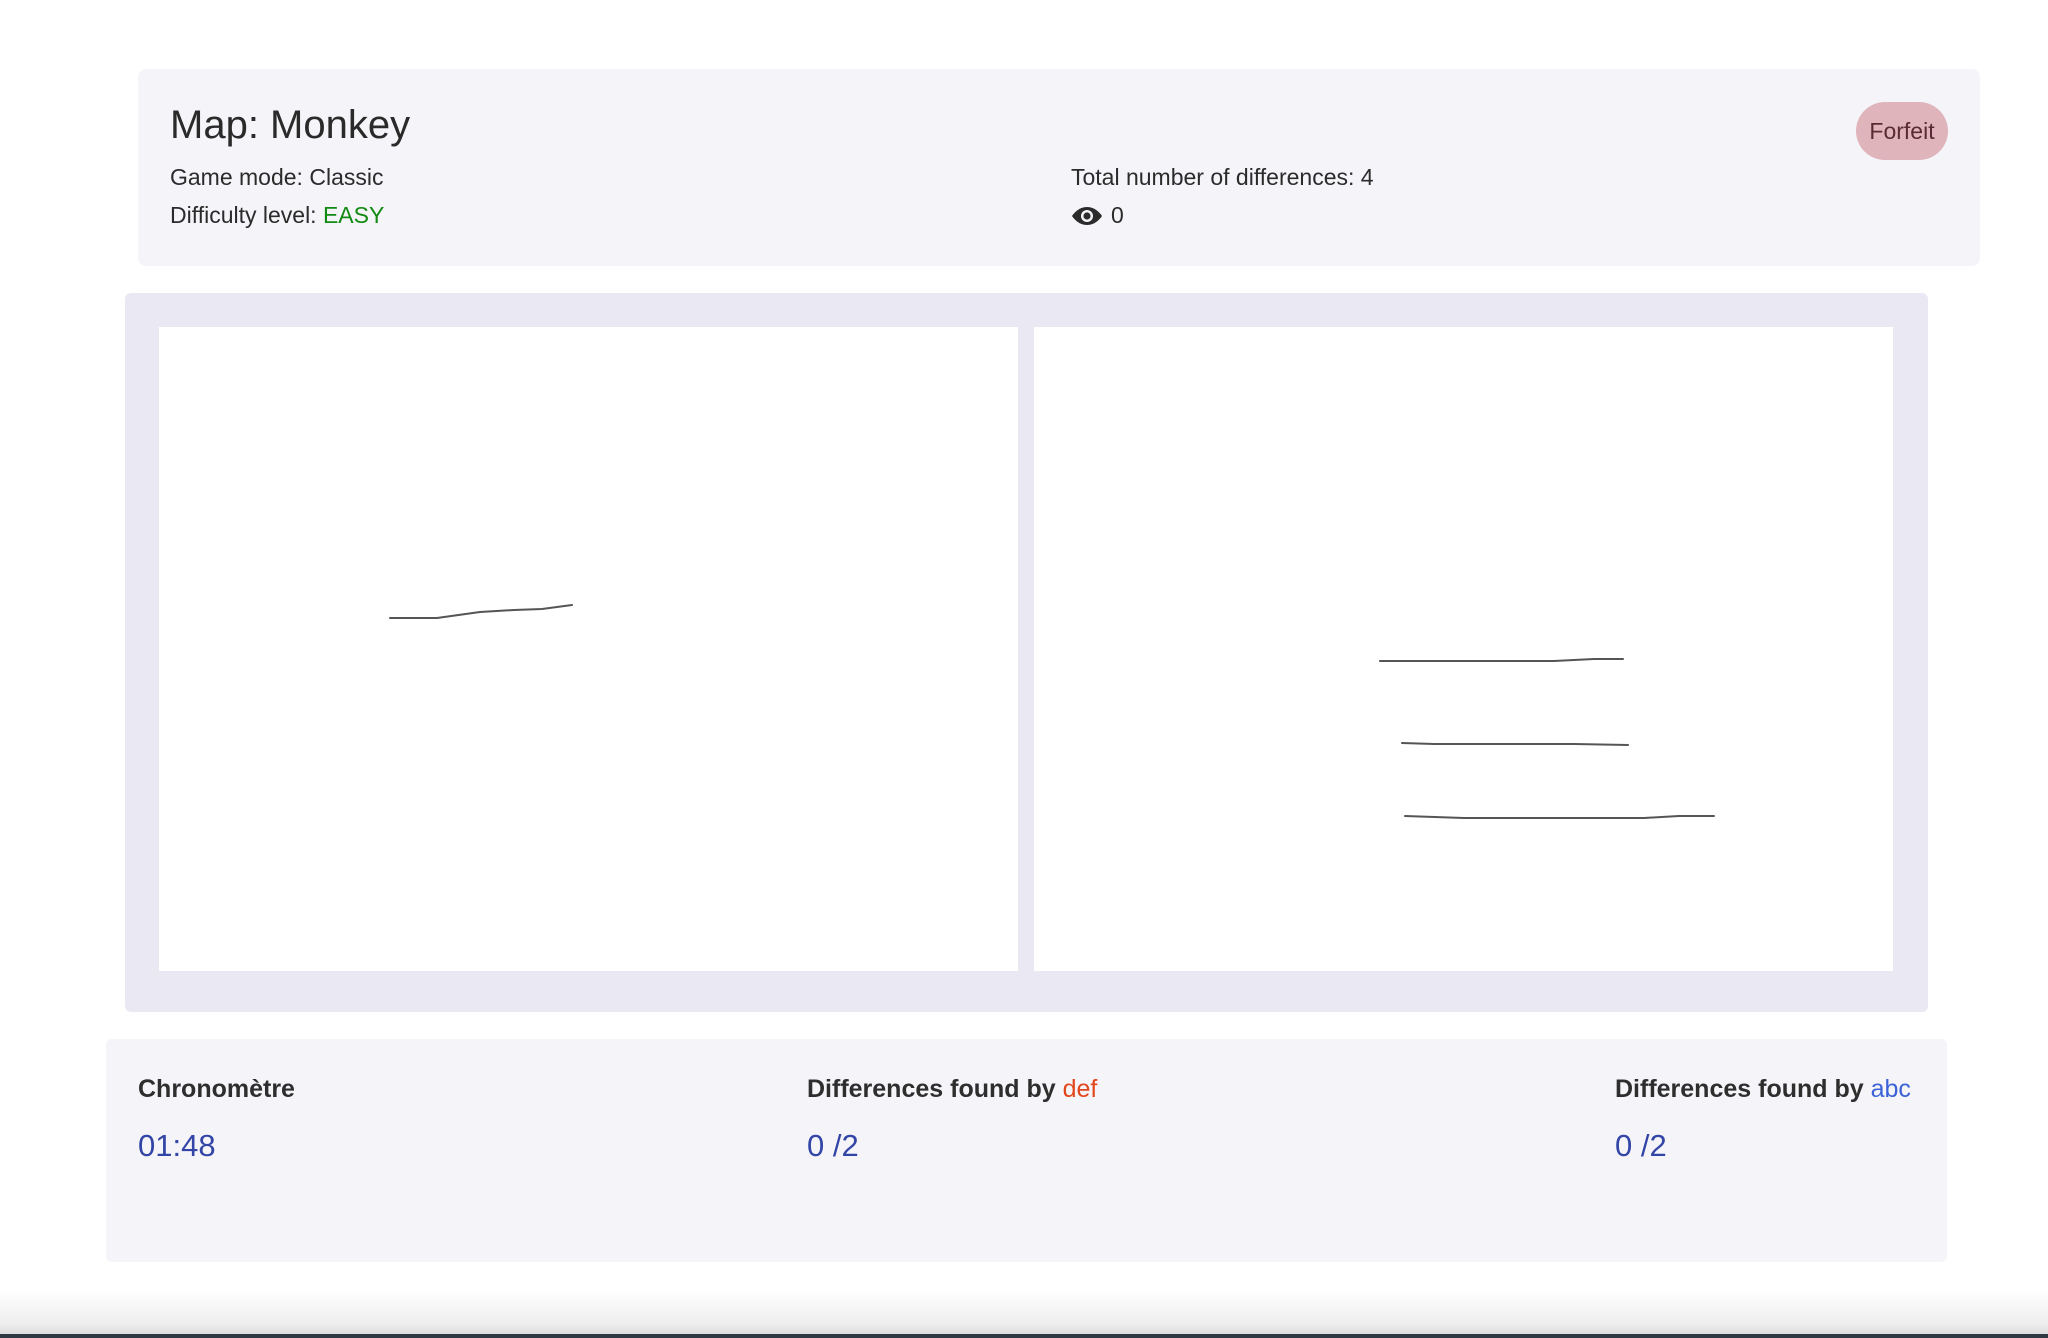 Image resolution: width=2048 pixels, height=1338 pixels. I want to click on total-differences-label: Total number of differences:, so click(1216, 177).